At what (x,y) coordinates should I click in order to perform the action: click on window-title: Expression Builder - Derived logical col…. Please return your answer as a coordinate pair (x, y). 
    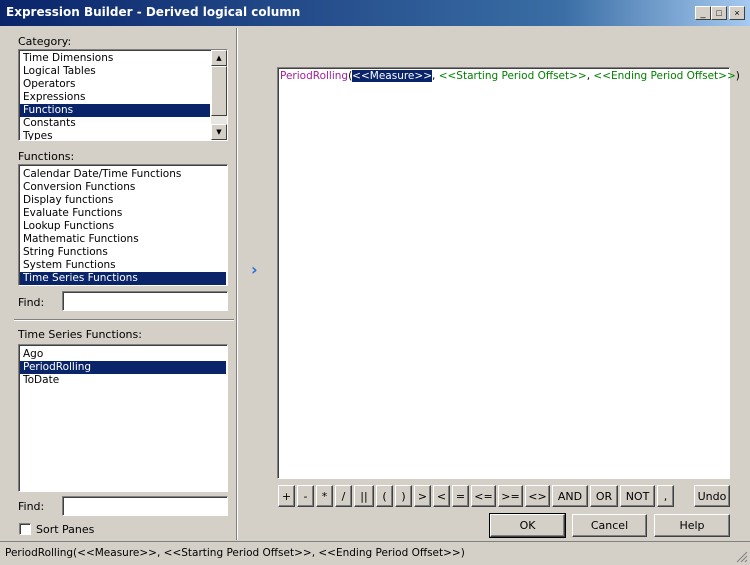
    Looking at the image, I should click on (153, 12).